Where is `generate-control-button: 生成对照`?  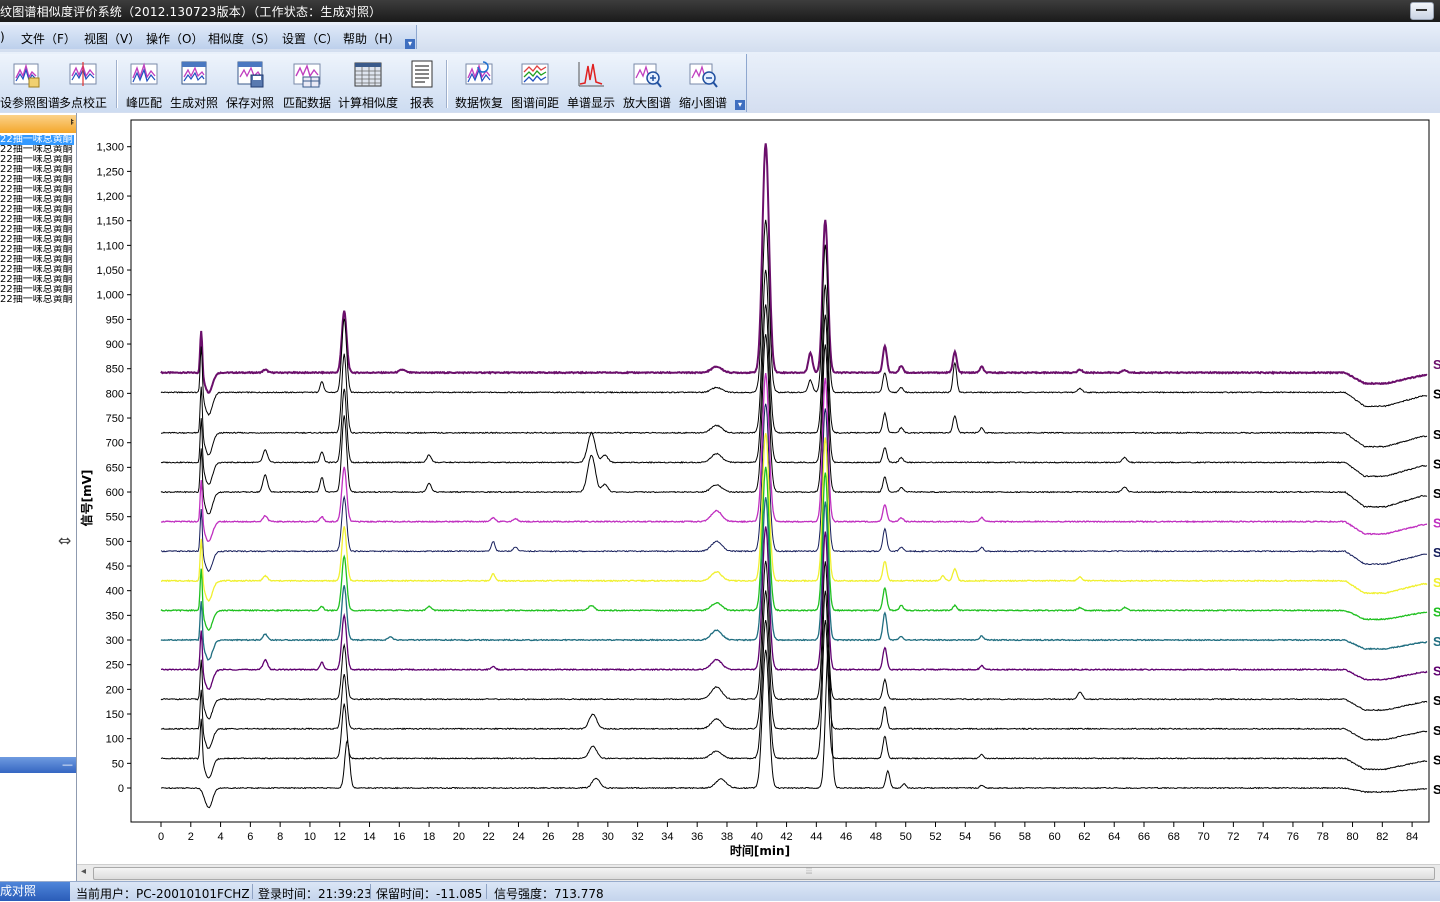
generate-control-button: 生成对照 is located at coordinates (194, 84).